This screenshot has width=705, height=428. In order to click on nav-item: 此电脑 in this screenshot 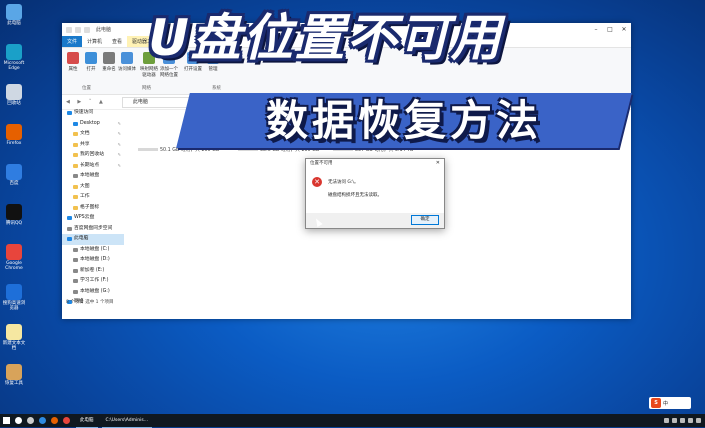, I will do `click(93, 239)`.